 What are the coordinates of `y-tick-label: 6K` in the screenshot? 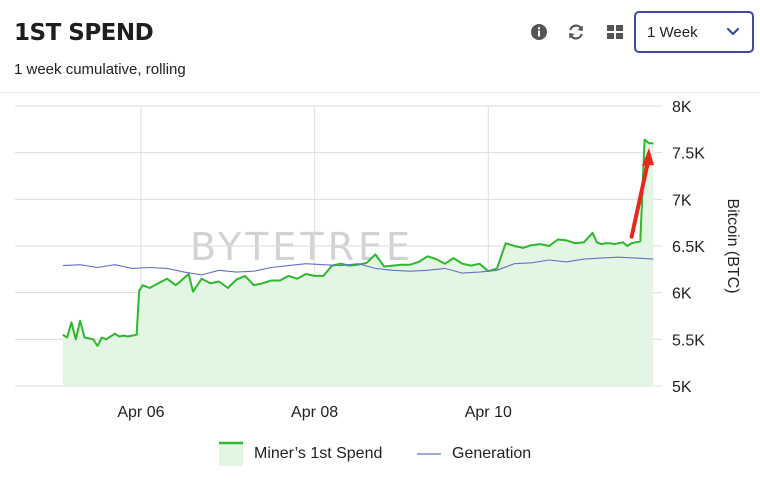 It's located at (682, 294).